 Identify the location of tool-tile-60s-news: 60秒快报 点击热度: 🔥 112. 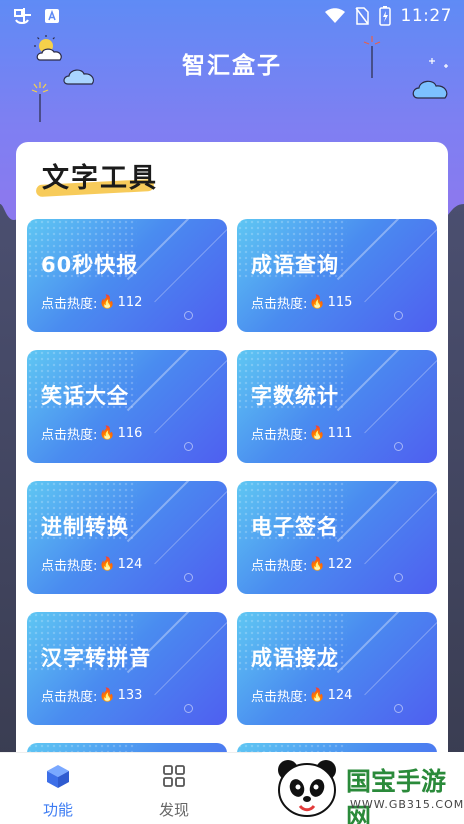
(127, 275).